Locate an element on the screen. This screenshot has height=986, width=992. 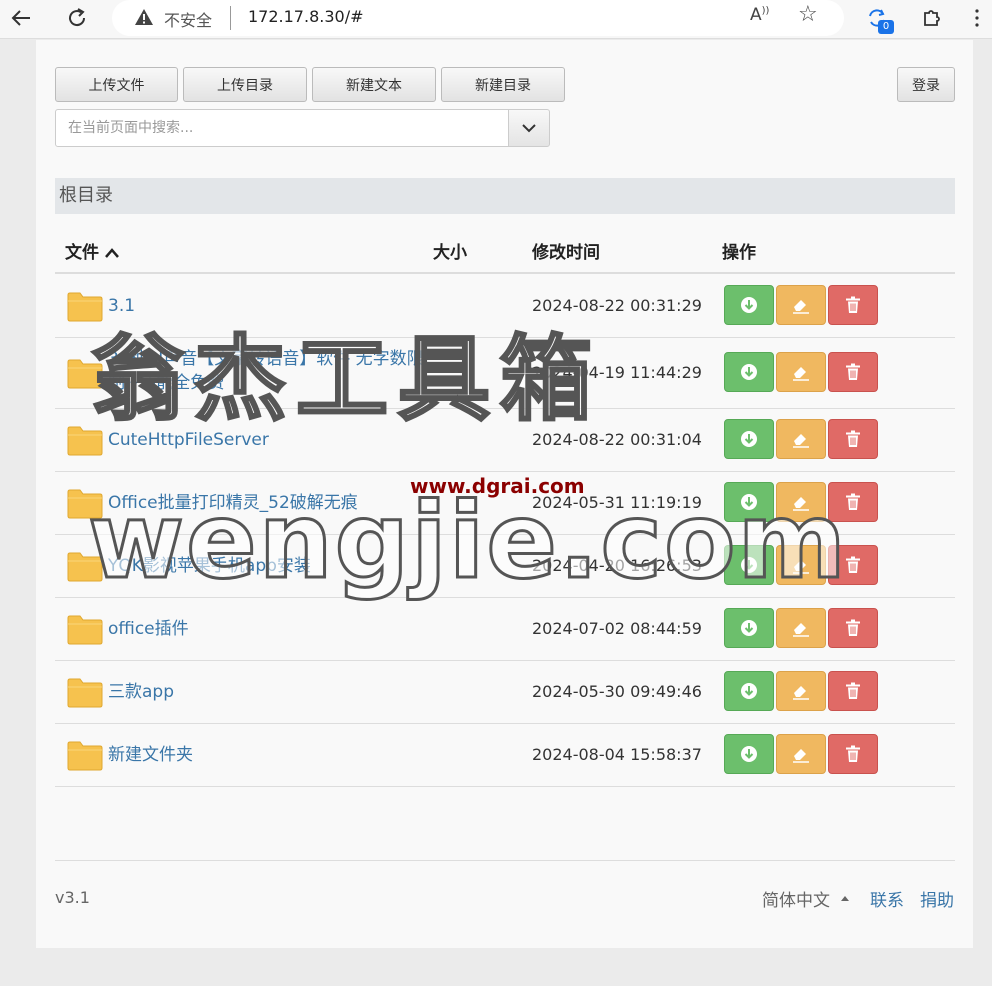
search-dropdown-toggle is located at coordinates (529, 128).